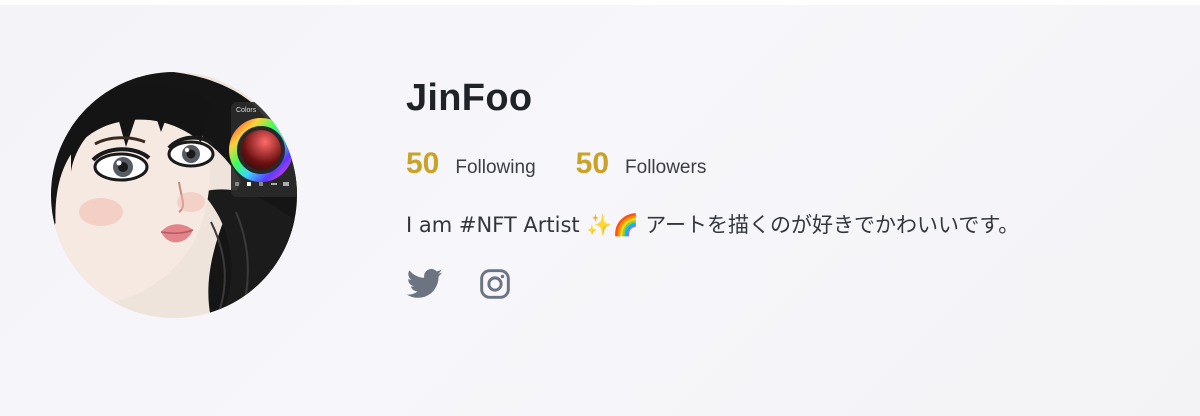  I want to click on instagram-link, so click(495, 284).